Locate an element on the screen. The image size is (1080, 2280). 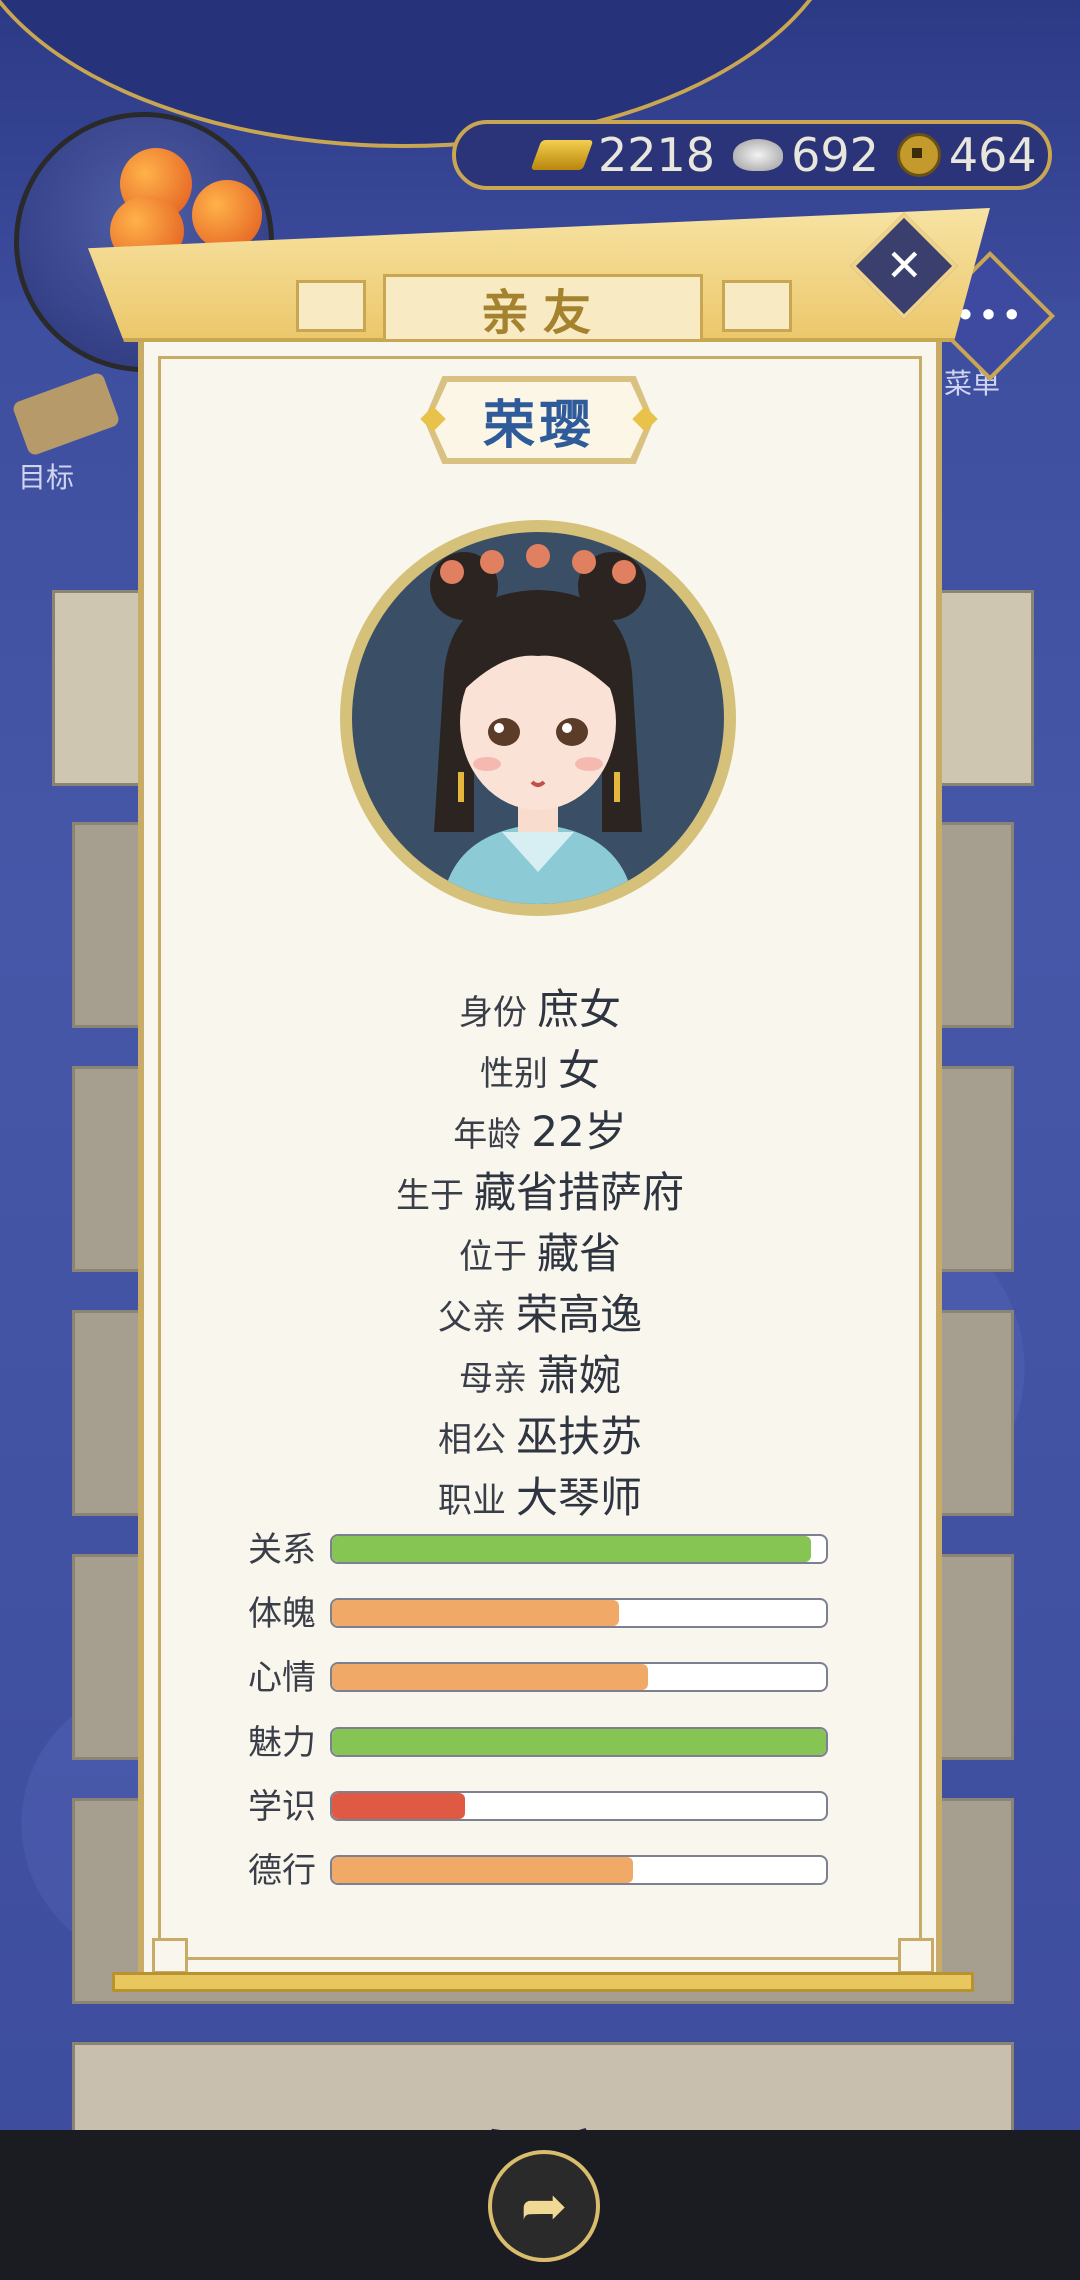
gold-ingot-icon is located at coordinates (562, 155).